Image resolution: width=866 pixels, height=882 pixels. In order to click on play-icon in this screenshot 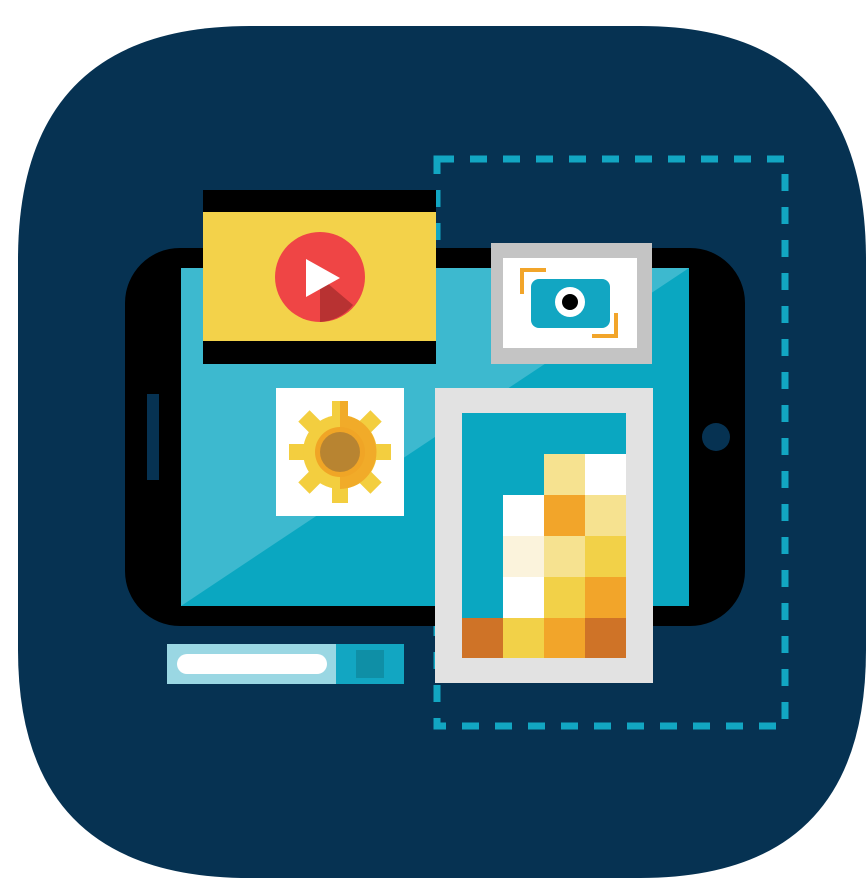, I will do `click(320, 277)`.